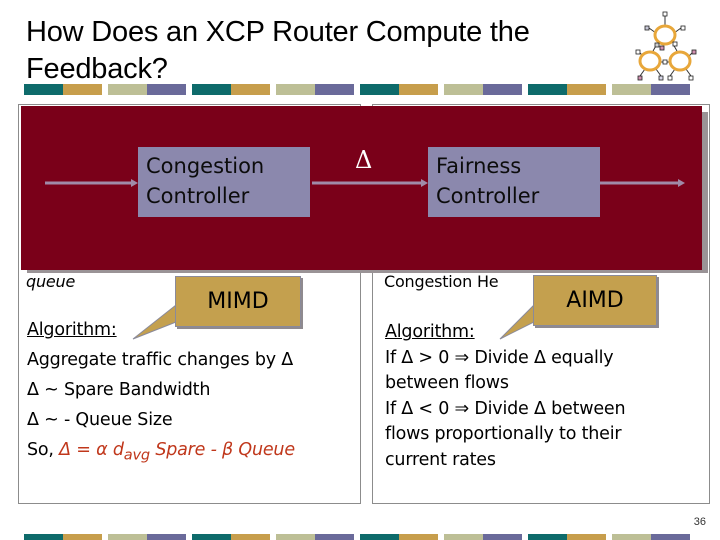 The image size is (720, 540). I want to click on aimd-callout: AIMD, so click(595, 300).